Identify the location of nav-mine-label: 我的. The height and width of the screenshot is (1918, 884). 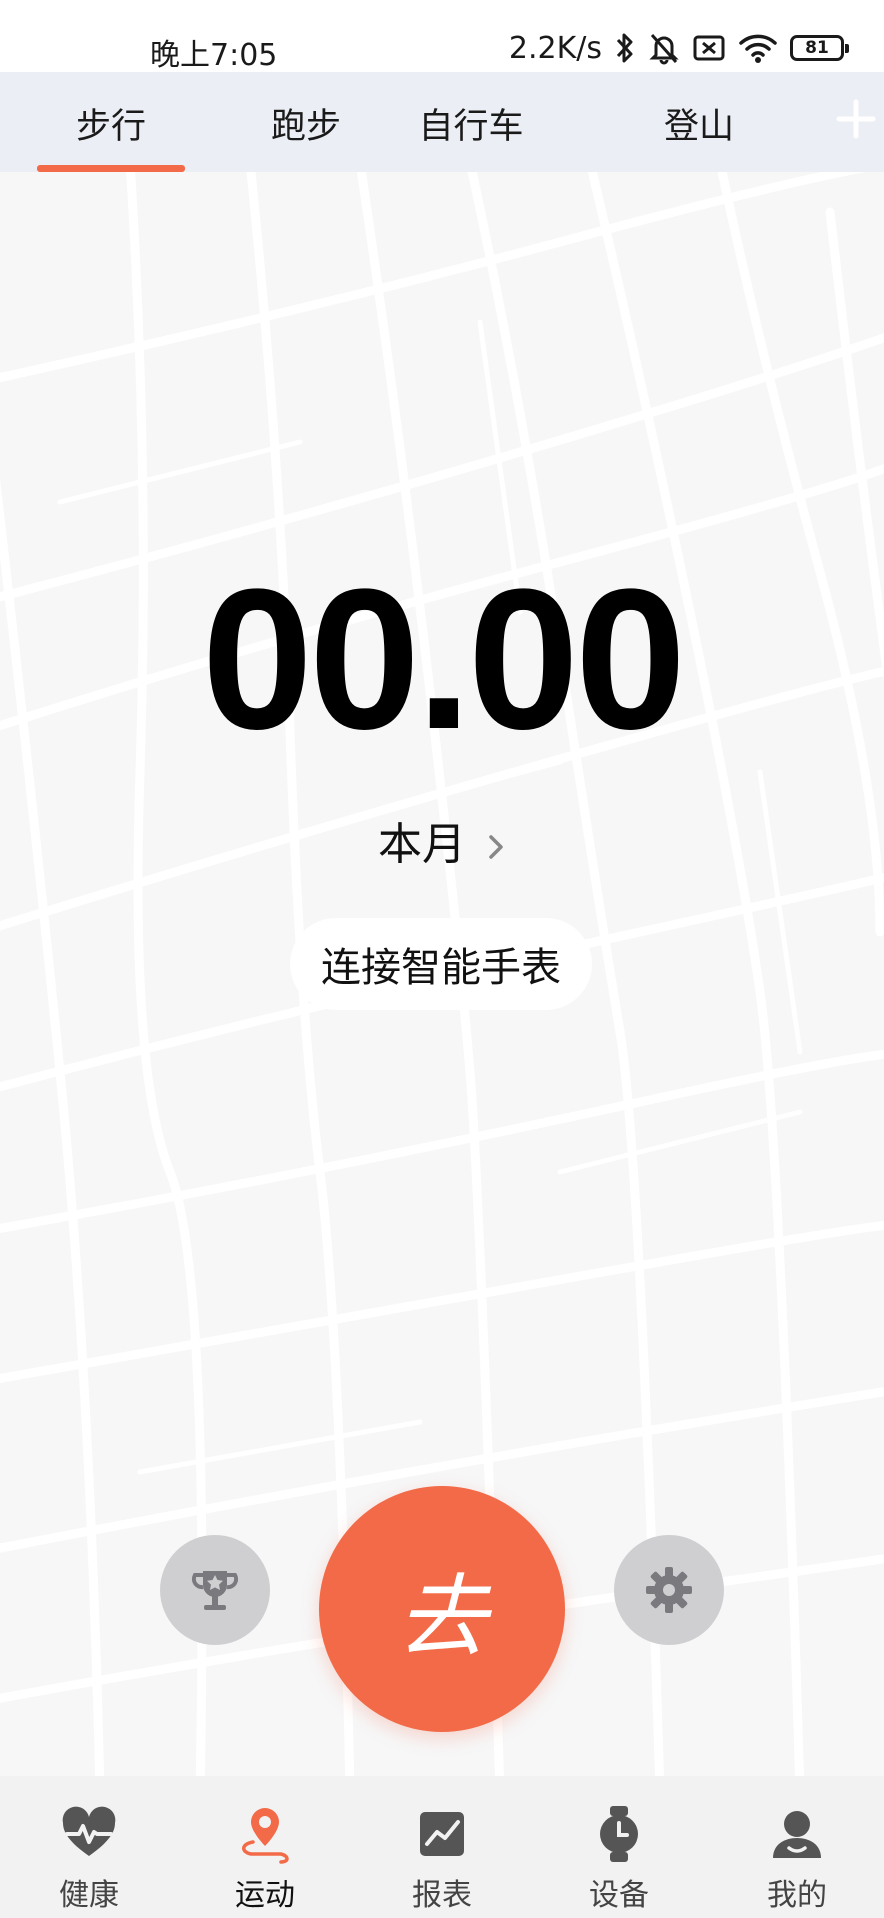
(797, 1895).